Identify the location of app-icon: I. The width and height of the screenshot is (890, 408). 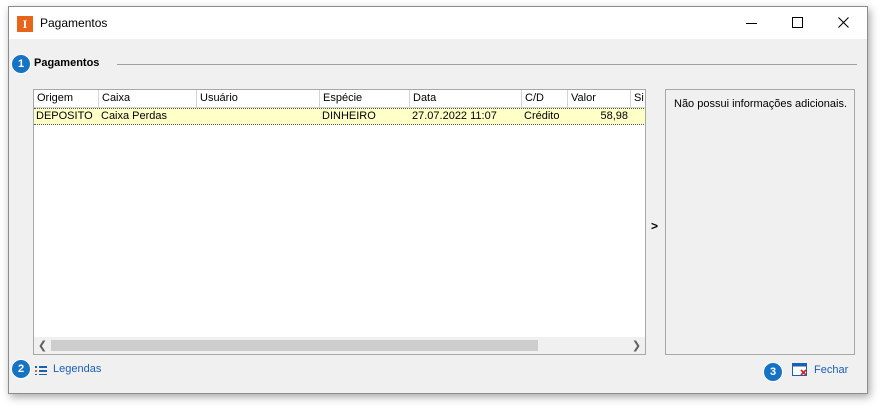
(25, 24).